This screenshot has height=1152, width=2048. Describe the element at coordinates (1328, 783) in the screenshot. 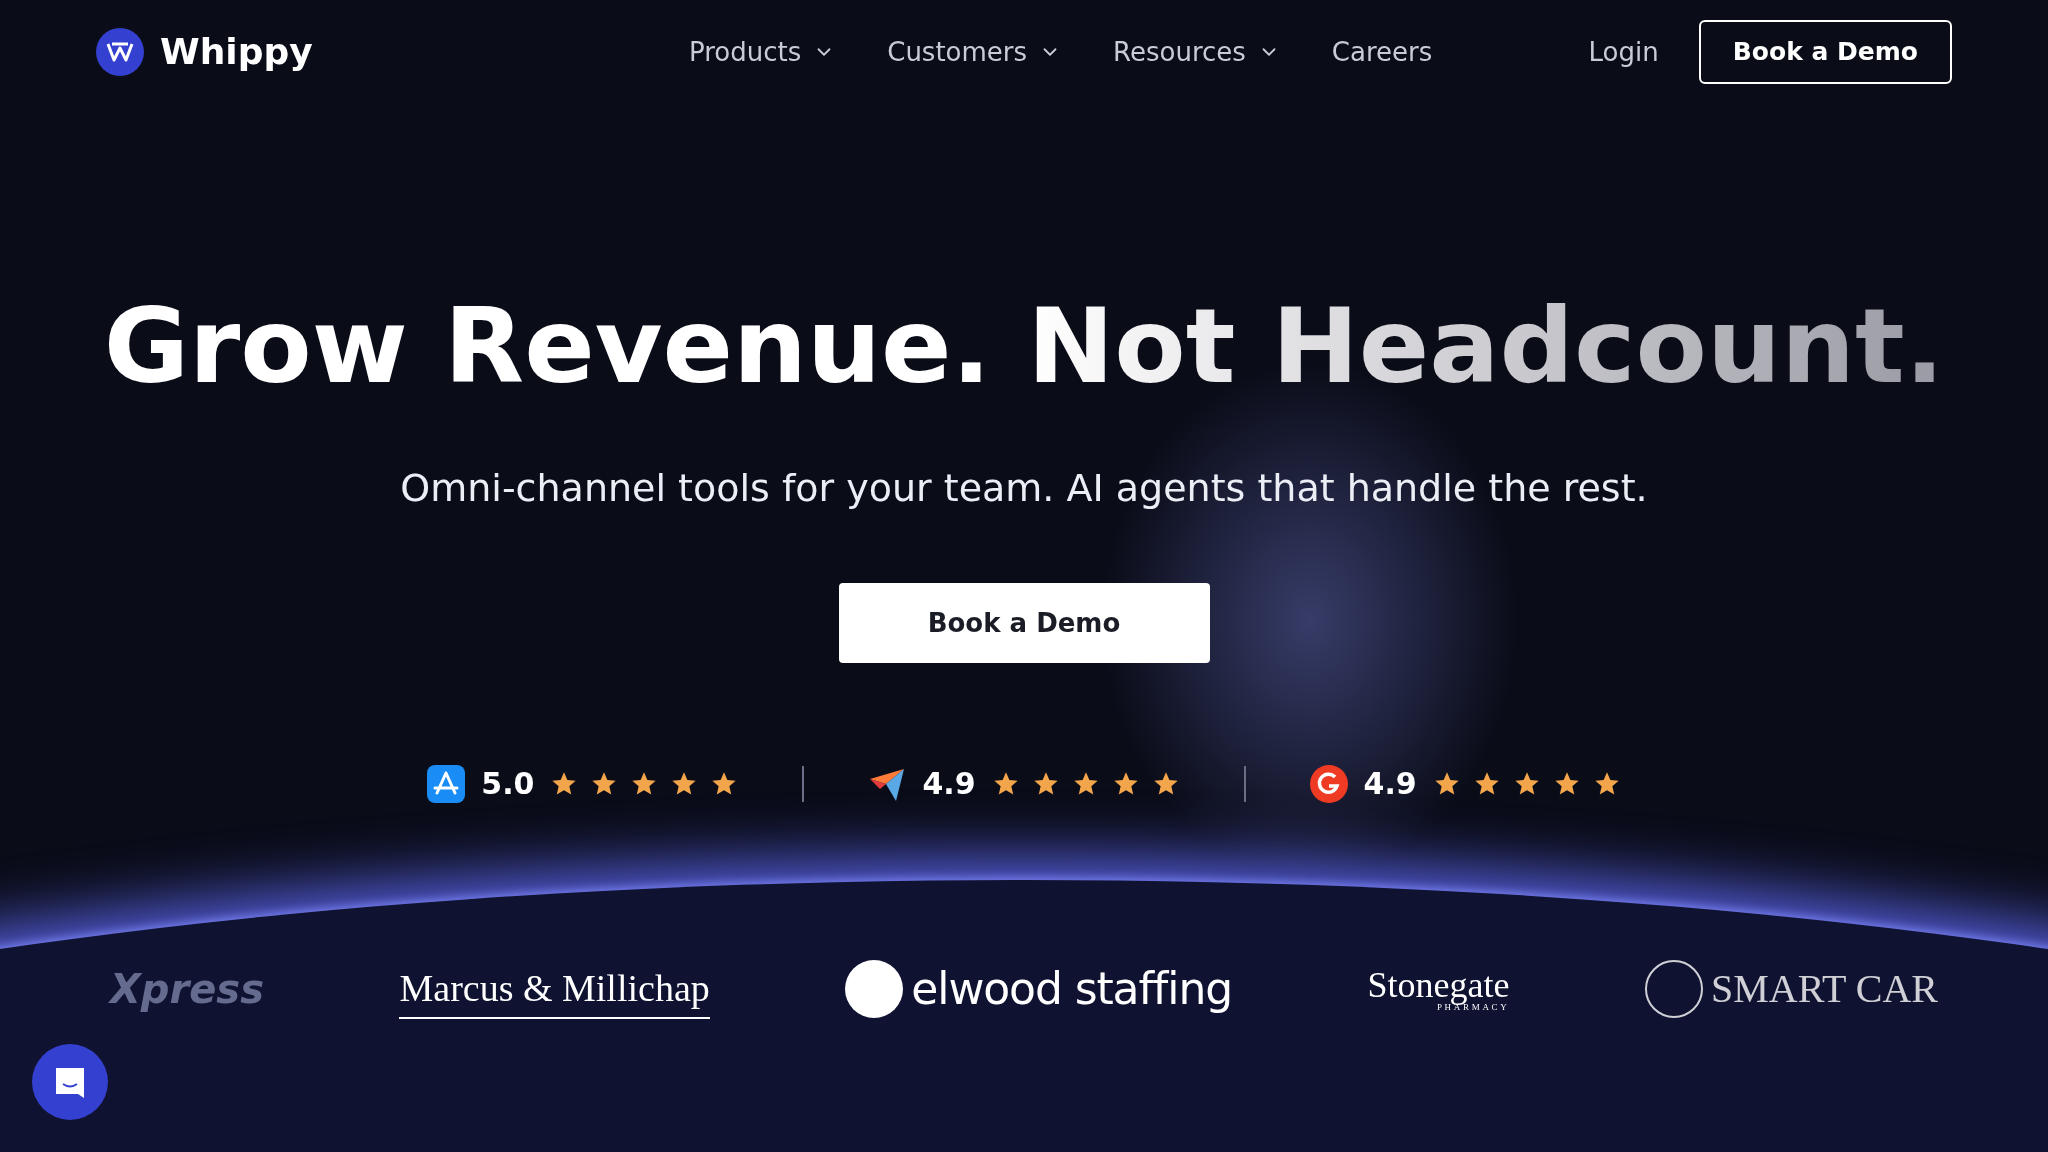

I see `g2-icon` at that location.